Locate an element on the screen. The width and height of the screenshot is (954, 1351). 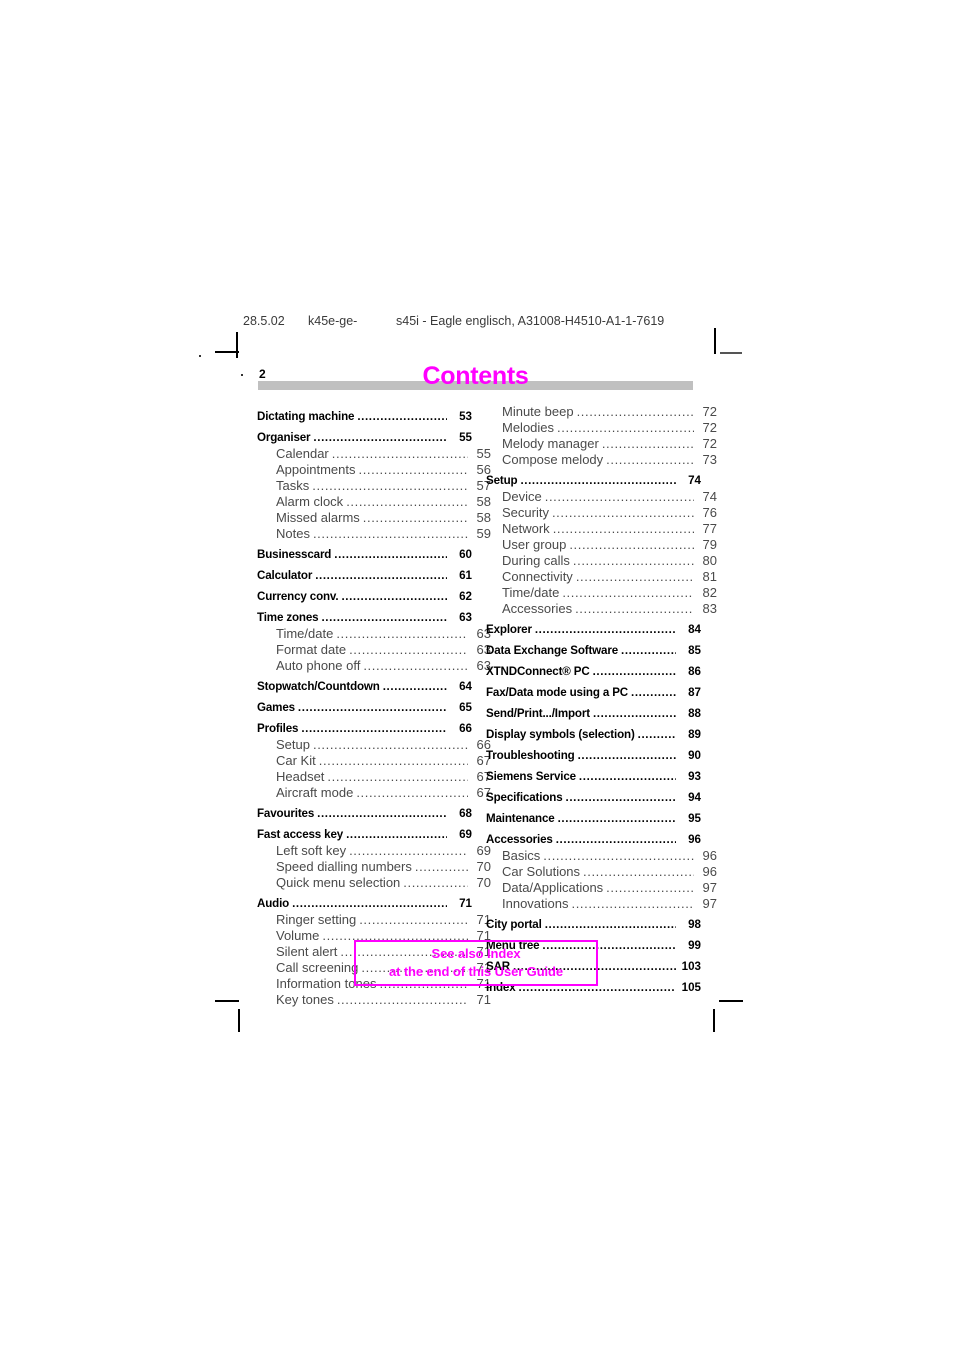
toc-entry: XTNDConnect® PC 86 is located at coordinates (593, 667).